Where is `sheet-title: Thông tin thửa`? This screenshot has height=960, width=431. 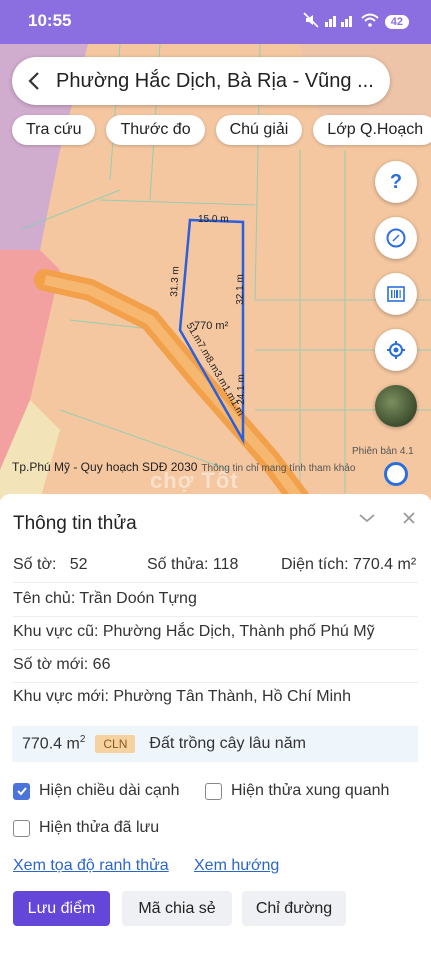 sheet-title: Thông tin thửa is located at coordinates (75, 523).